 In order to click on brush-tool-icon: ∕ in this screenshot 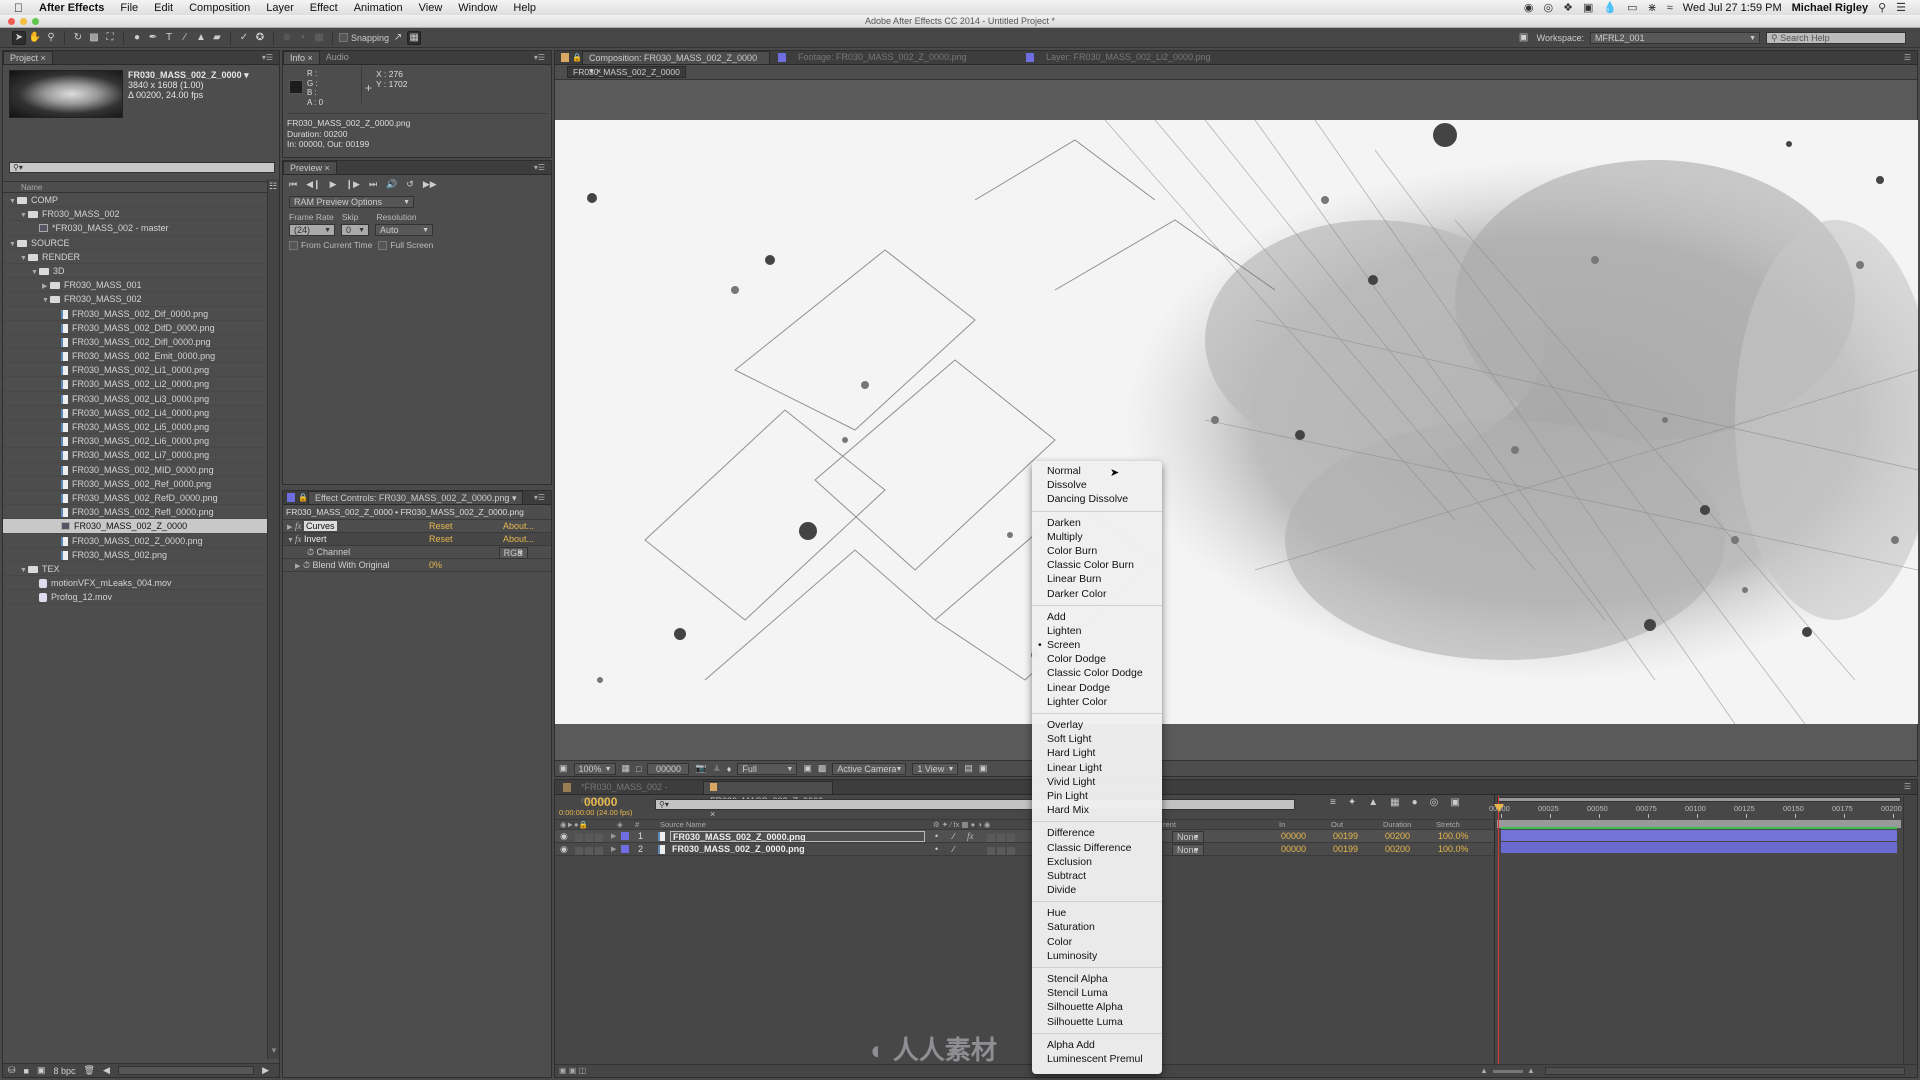, I will do `click(185, 38)`.